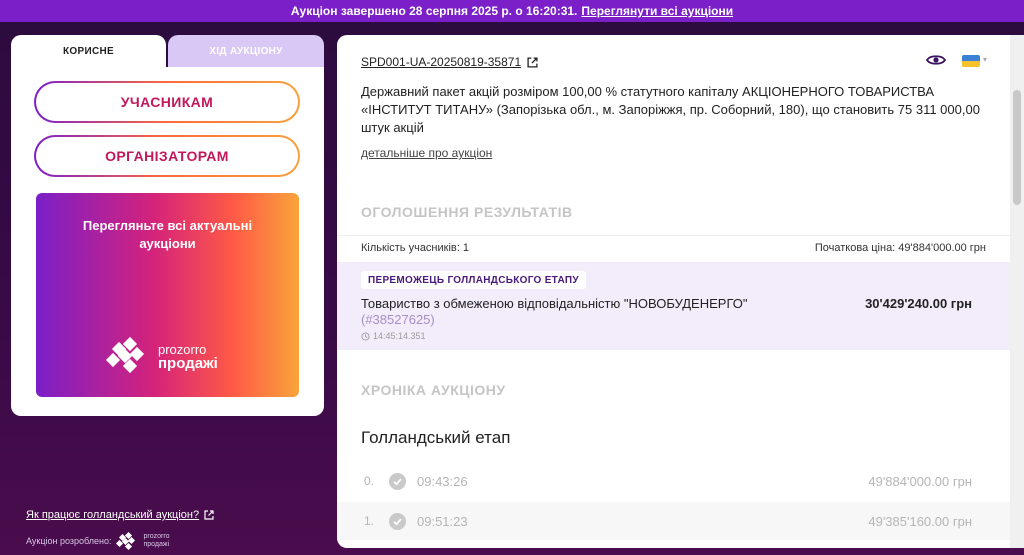 The width and height of the screenshot is (1024, 555). Describe the element at coordinates (167, 156) in the screenshot. I see `organizers-button: ОРГАНІЗАТОРАМ` at that location.